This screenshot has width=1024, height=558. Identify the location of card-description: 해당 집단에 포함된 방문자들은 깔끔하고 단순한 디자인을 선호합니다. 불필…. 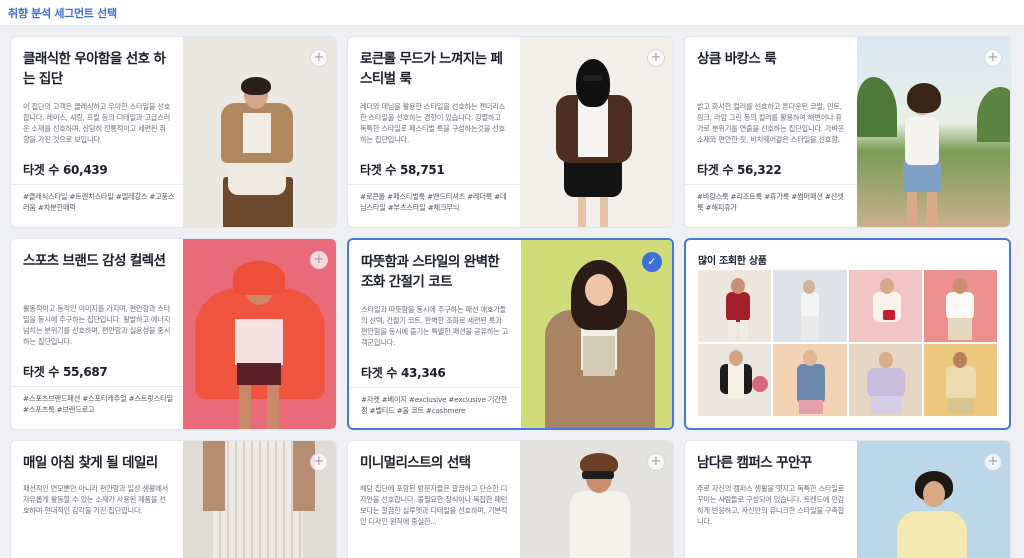
(434, 505).